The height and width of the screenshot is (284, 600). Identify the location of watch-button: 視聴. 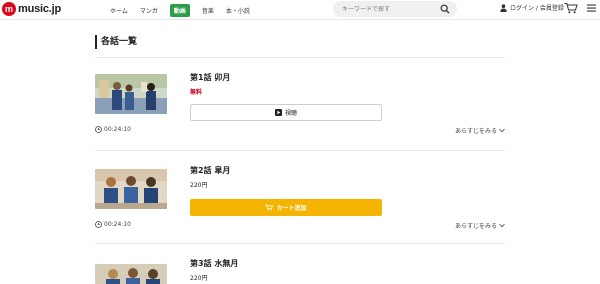
(286, 112).